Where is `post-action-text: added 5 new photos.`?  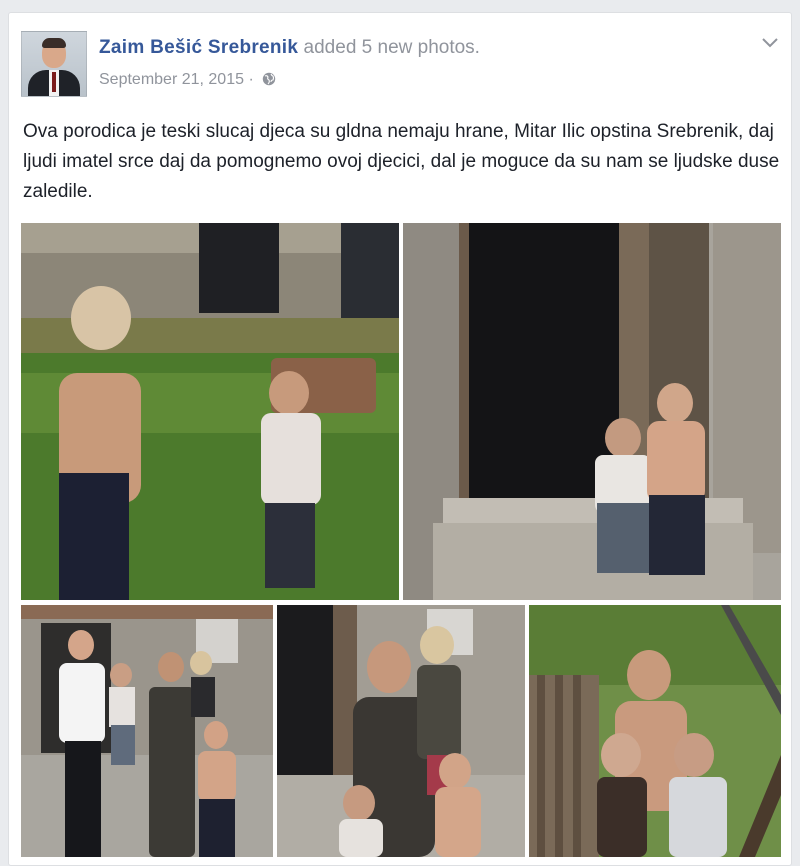
post-action-text: added 5 new photos. is located at coordinates (391, 47).